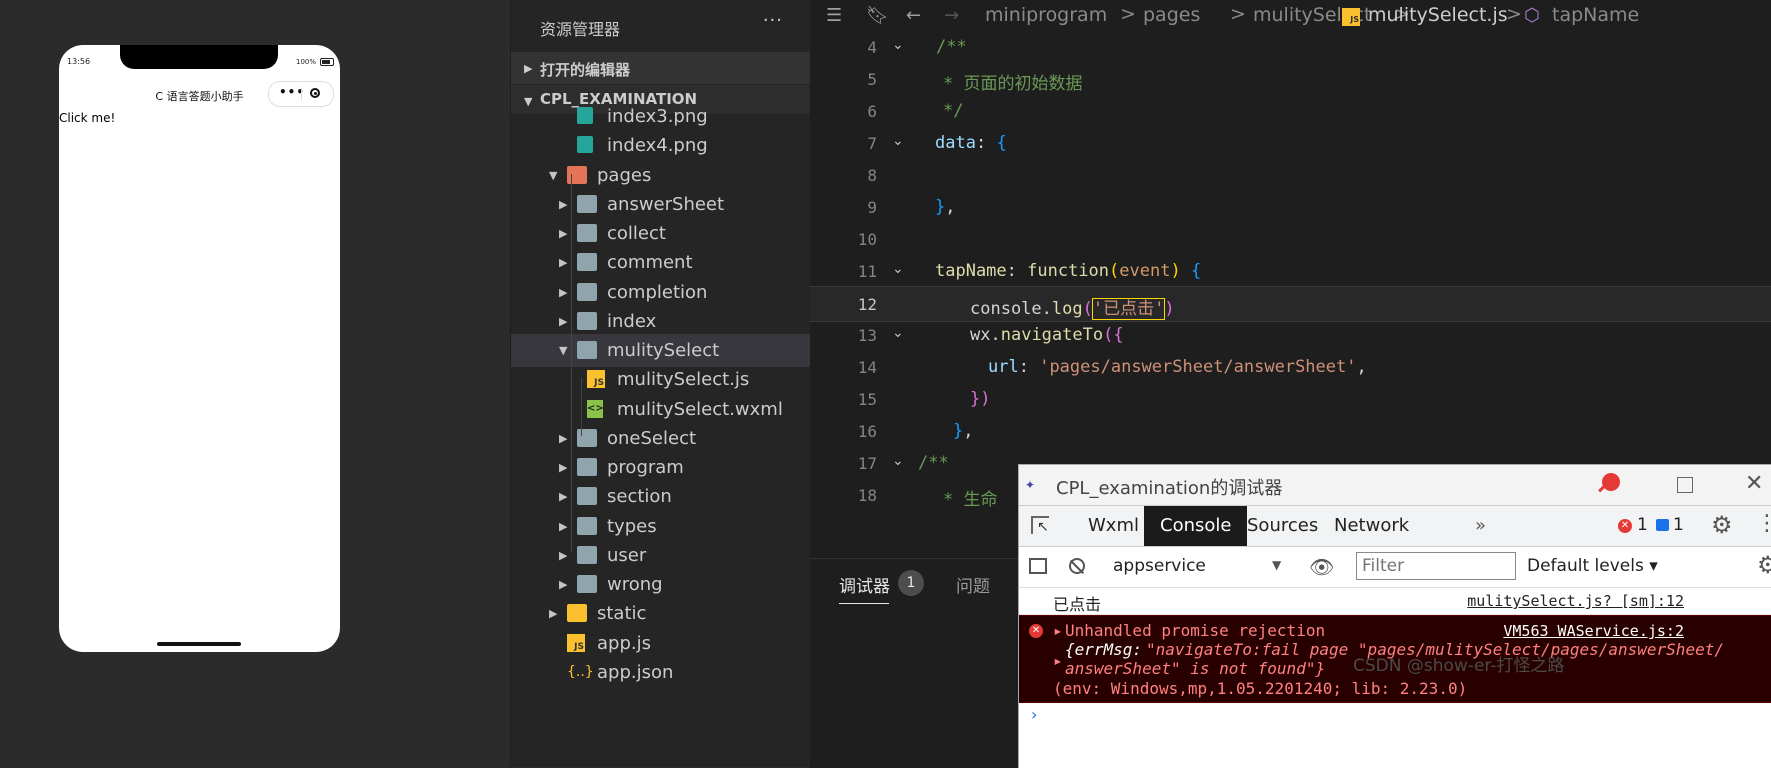 The image size is (1771, 768). I want to click on tree-item-collect: ▶ collect, so click(661, 233).